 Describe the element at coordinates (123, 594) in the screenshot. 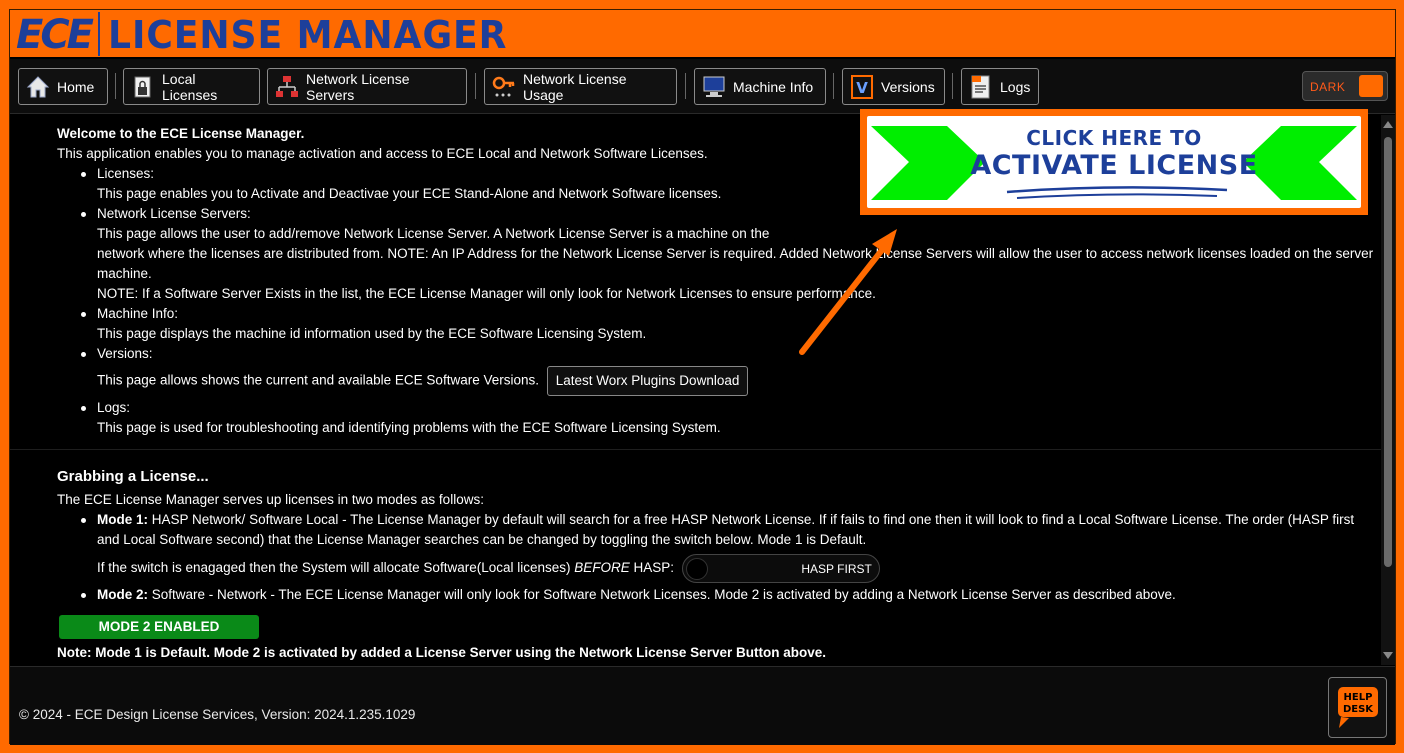

I see `mode2-label: Mode 2:` at that location.